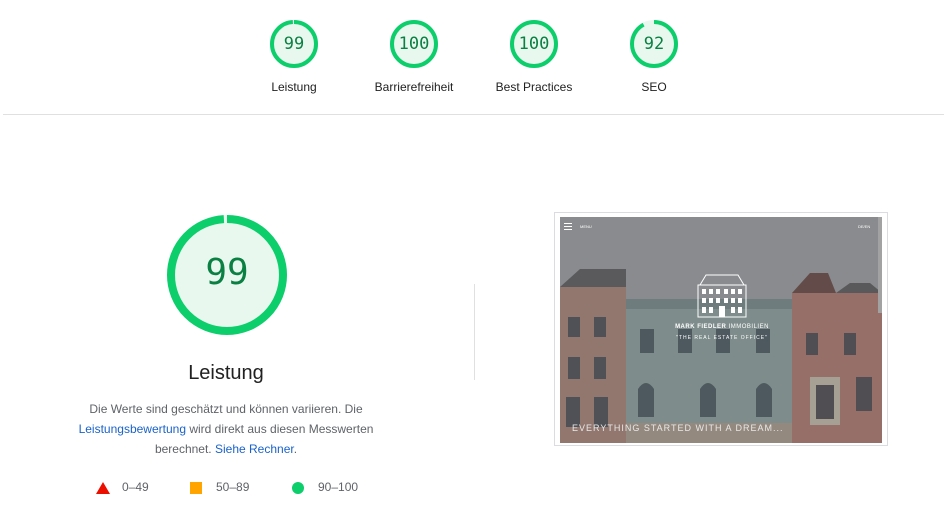 This screenshot has width=947, height=515. Describe the element at coordinates (864, 226) in the screenshot. I see `screenshot-language-label: DE/EN` at that location.